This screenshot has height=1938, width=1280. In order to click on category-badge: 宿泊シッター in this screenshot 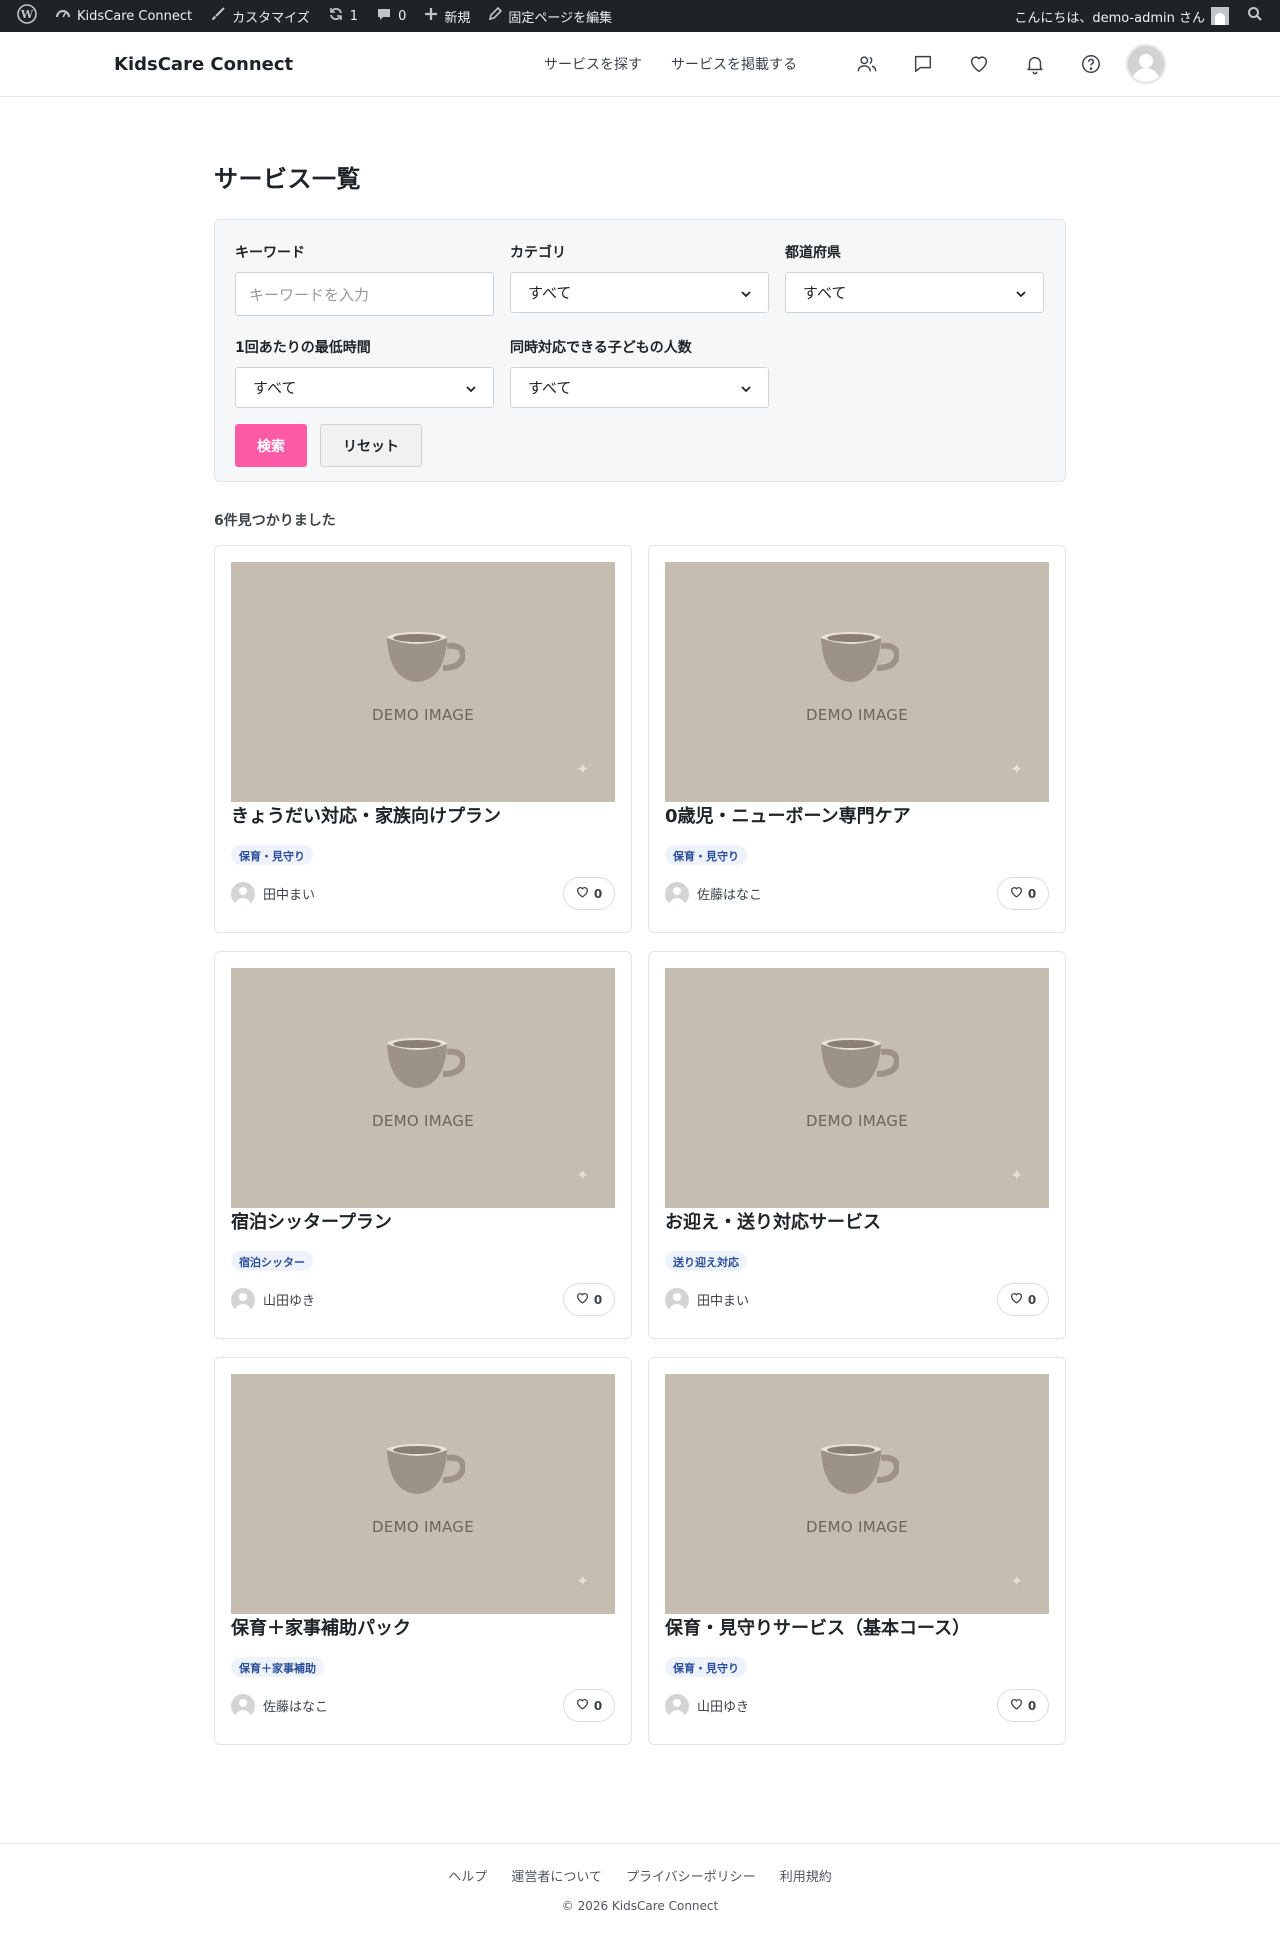, I will do `click(272, 1261)`.